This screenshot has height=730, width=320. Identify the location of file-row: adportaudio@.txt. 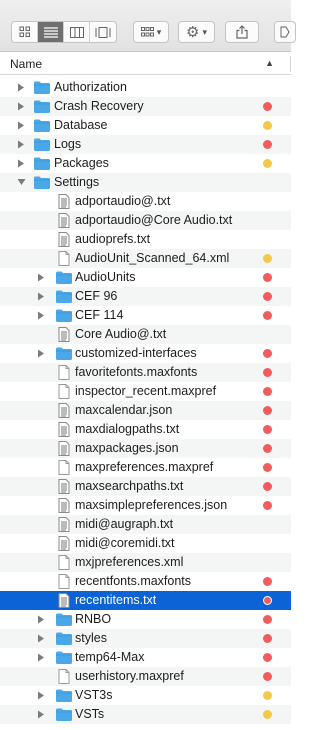
(145, 201).